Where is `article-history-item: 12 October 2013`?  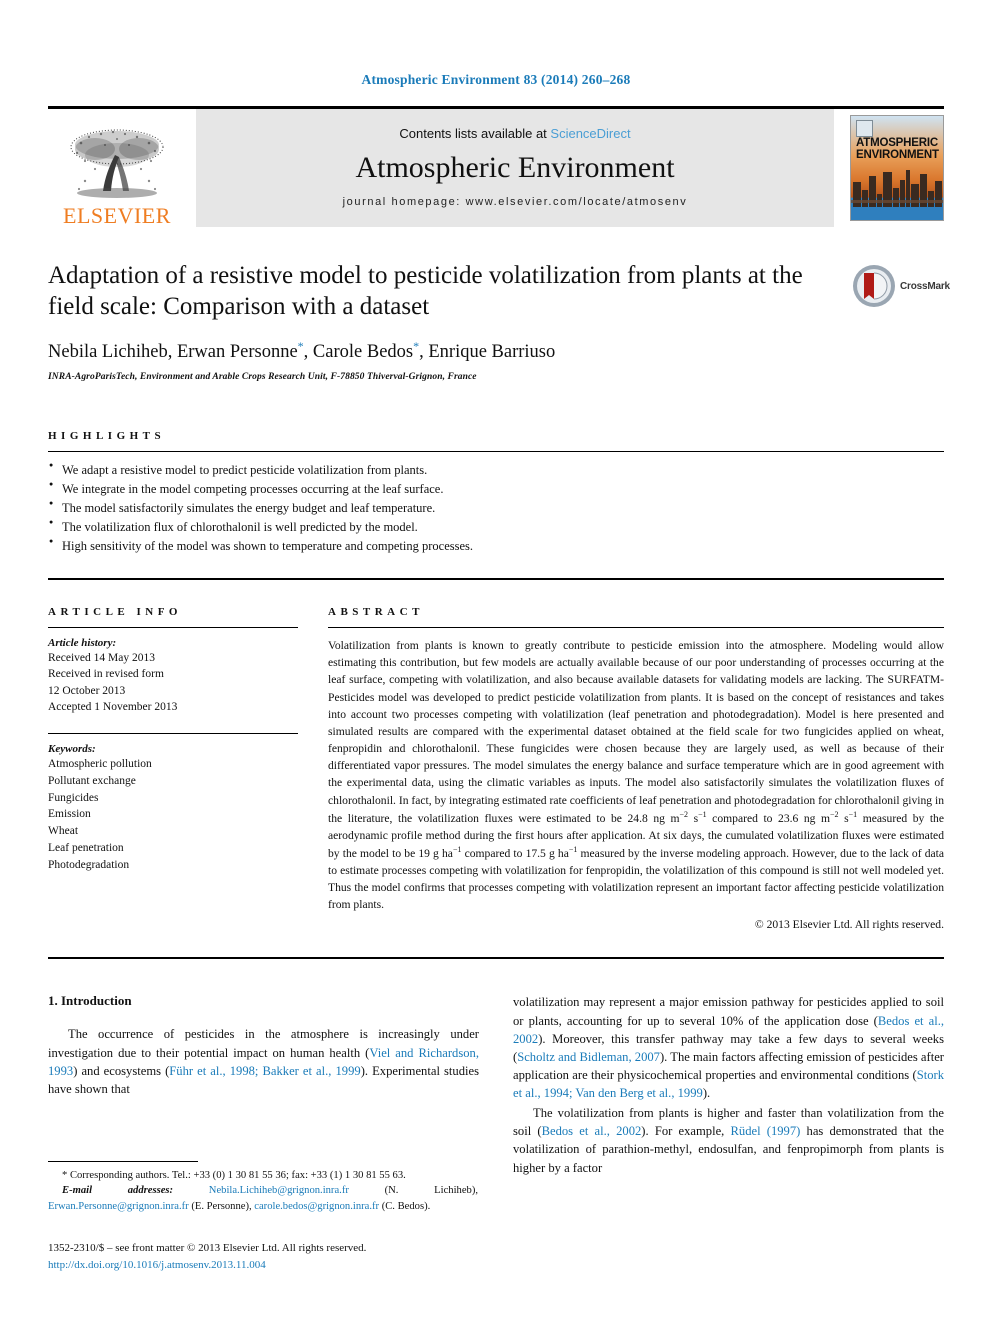 article-history-item: 12 October 2013 is located at coordinates (87, 690).